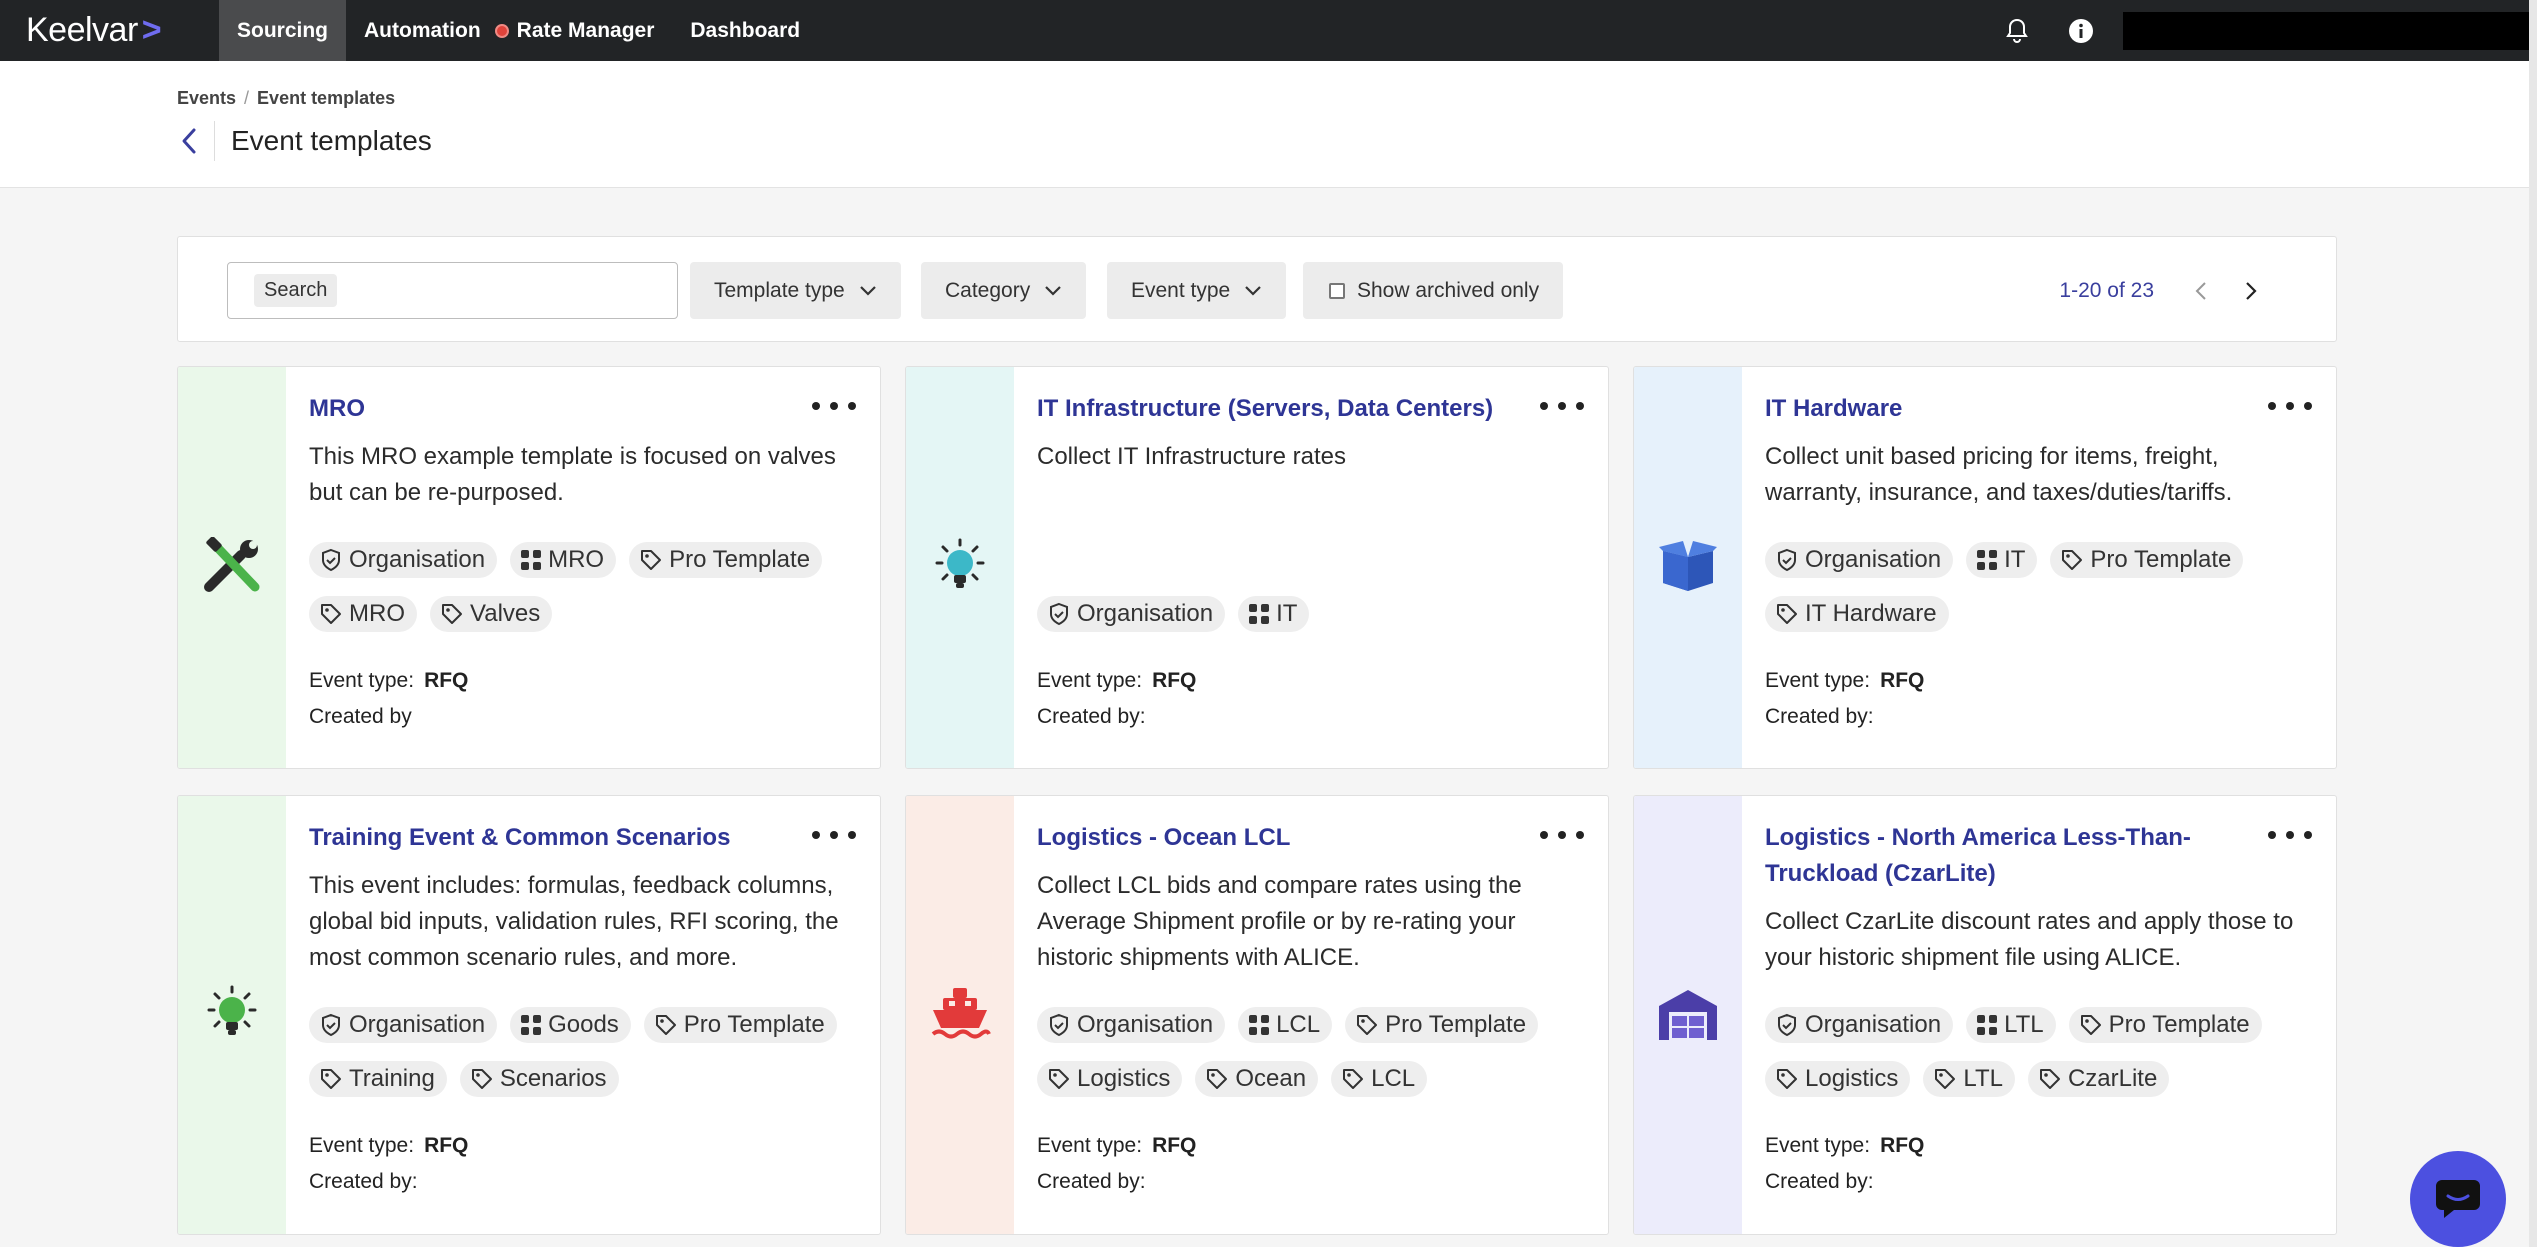  Describe the element at coordinates (283, 30) in the screenshot. I see `nav-sourcing: Sourcing` at that location.